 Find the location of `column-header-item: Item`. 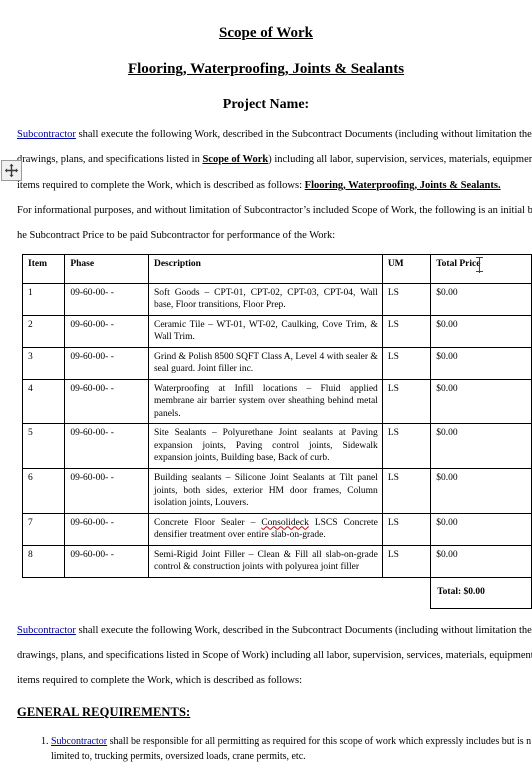

column-header-item: Item is located at coordinates (43, 268).